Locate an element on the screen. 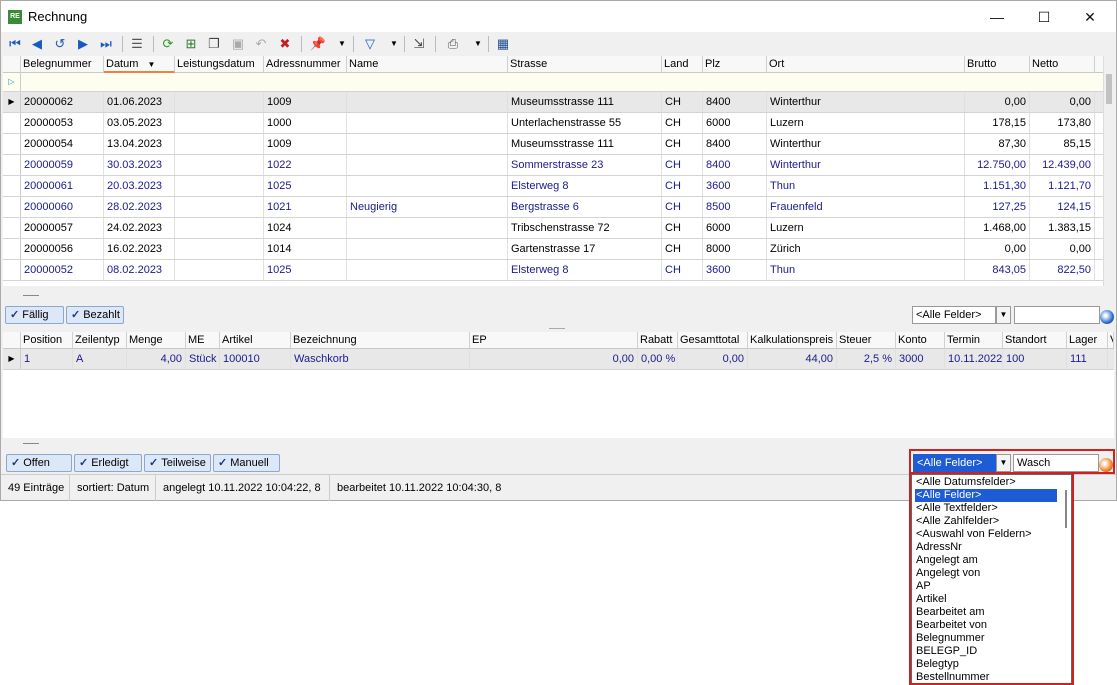  cell-datum: 24.02.2023 is located at coordinates (139, 228).